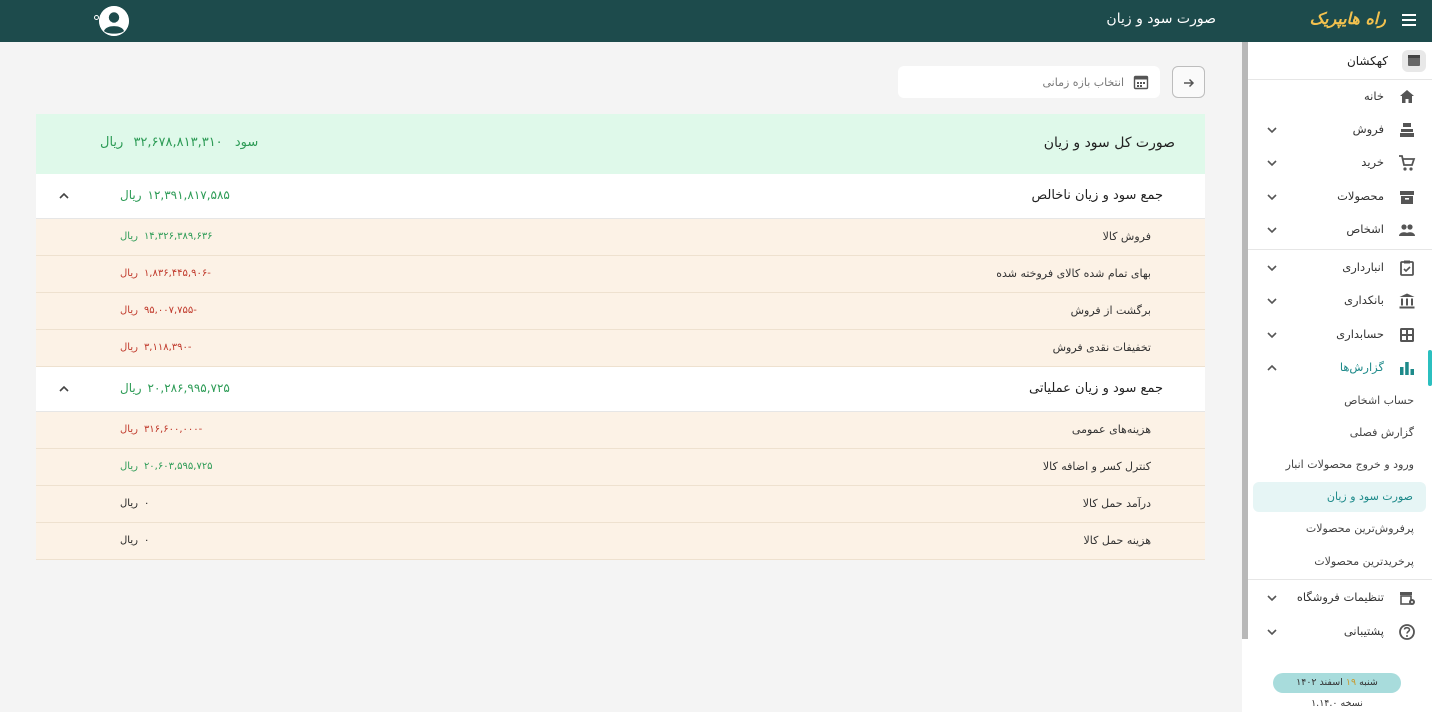 The image size is (1432, 712). I want to click on home-icon, so click(1407, 96).